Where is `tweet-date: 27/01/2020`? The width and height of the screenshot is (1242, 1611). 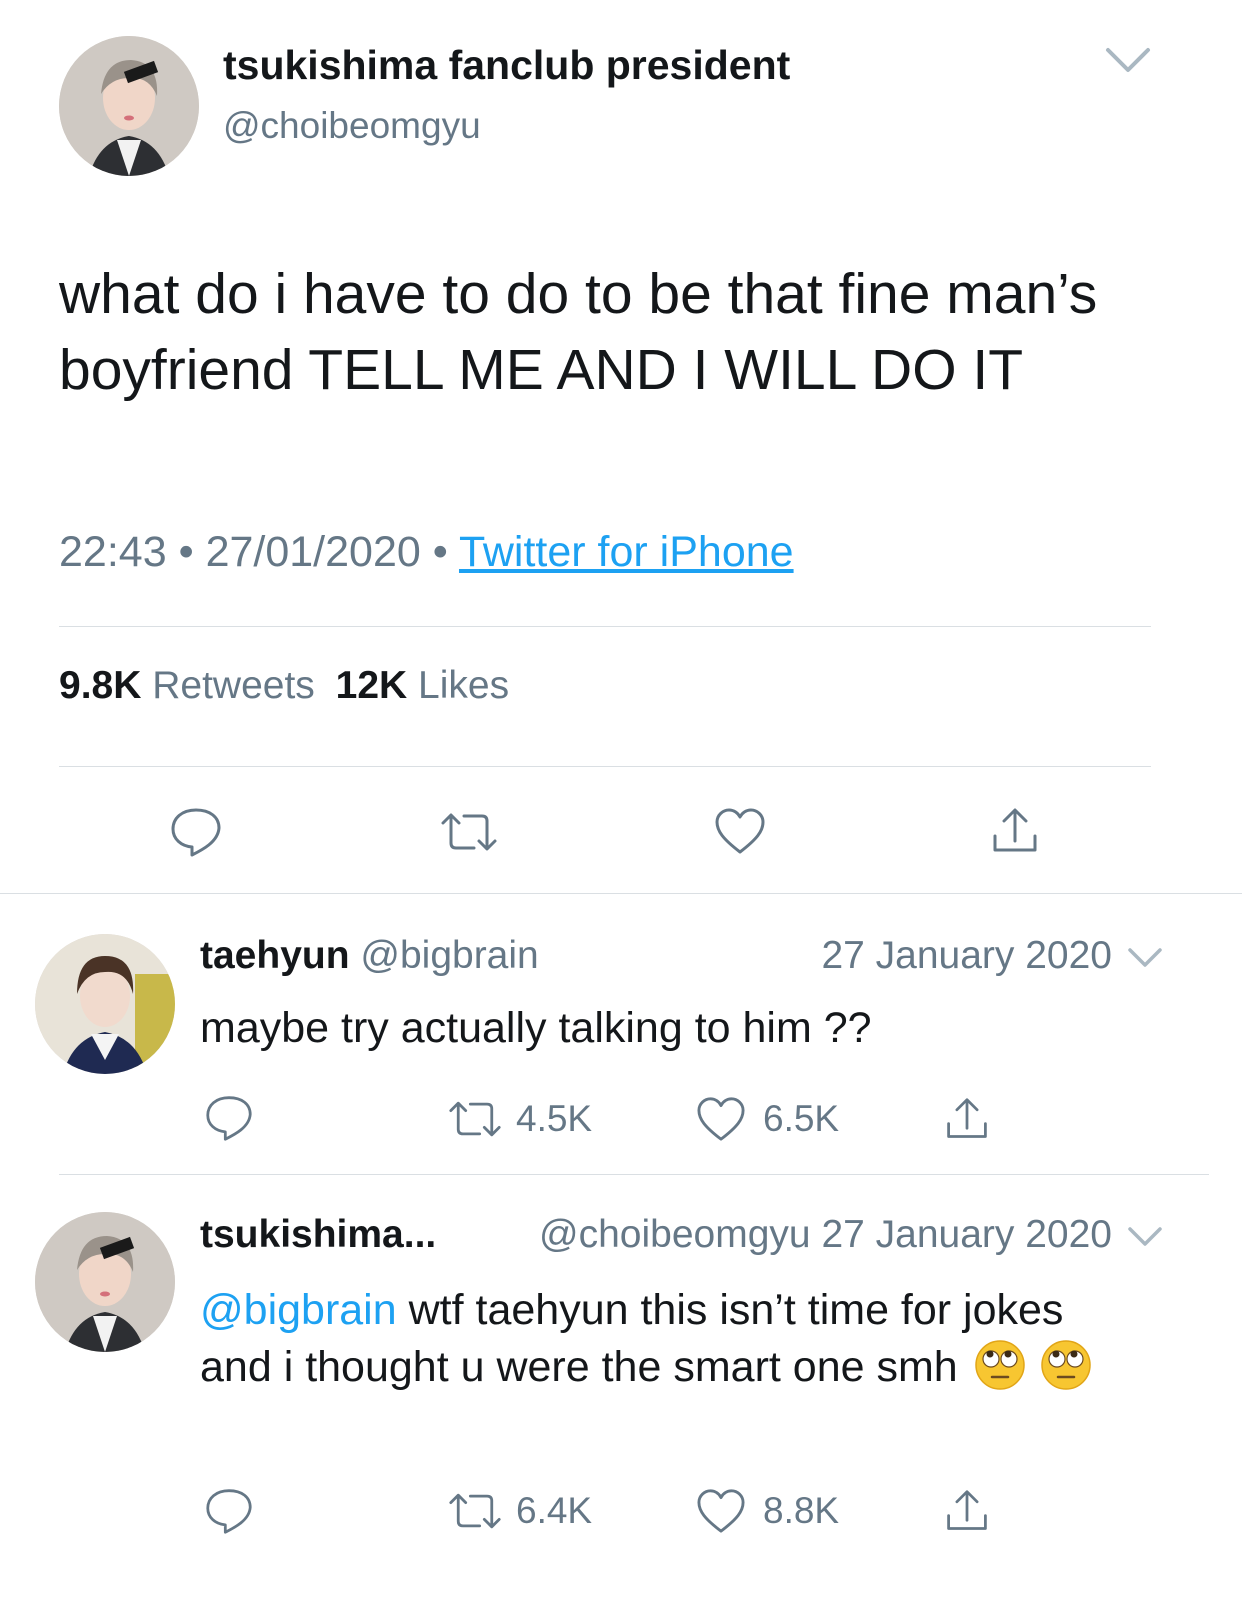
tweet-date: 27/01/2020 is located at coordinates (313, 552).